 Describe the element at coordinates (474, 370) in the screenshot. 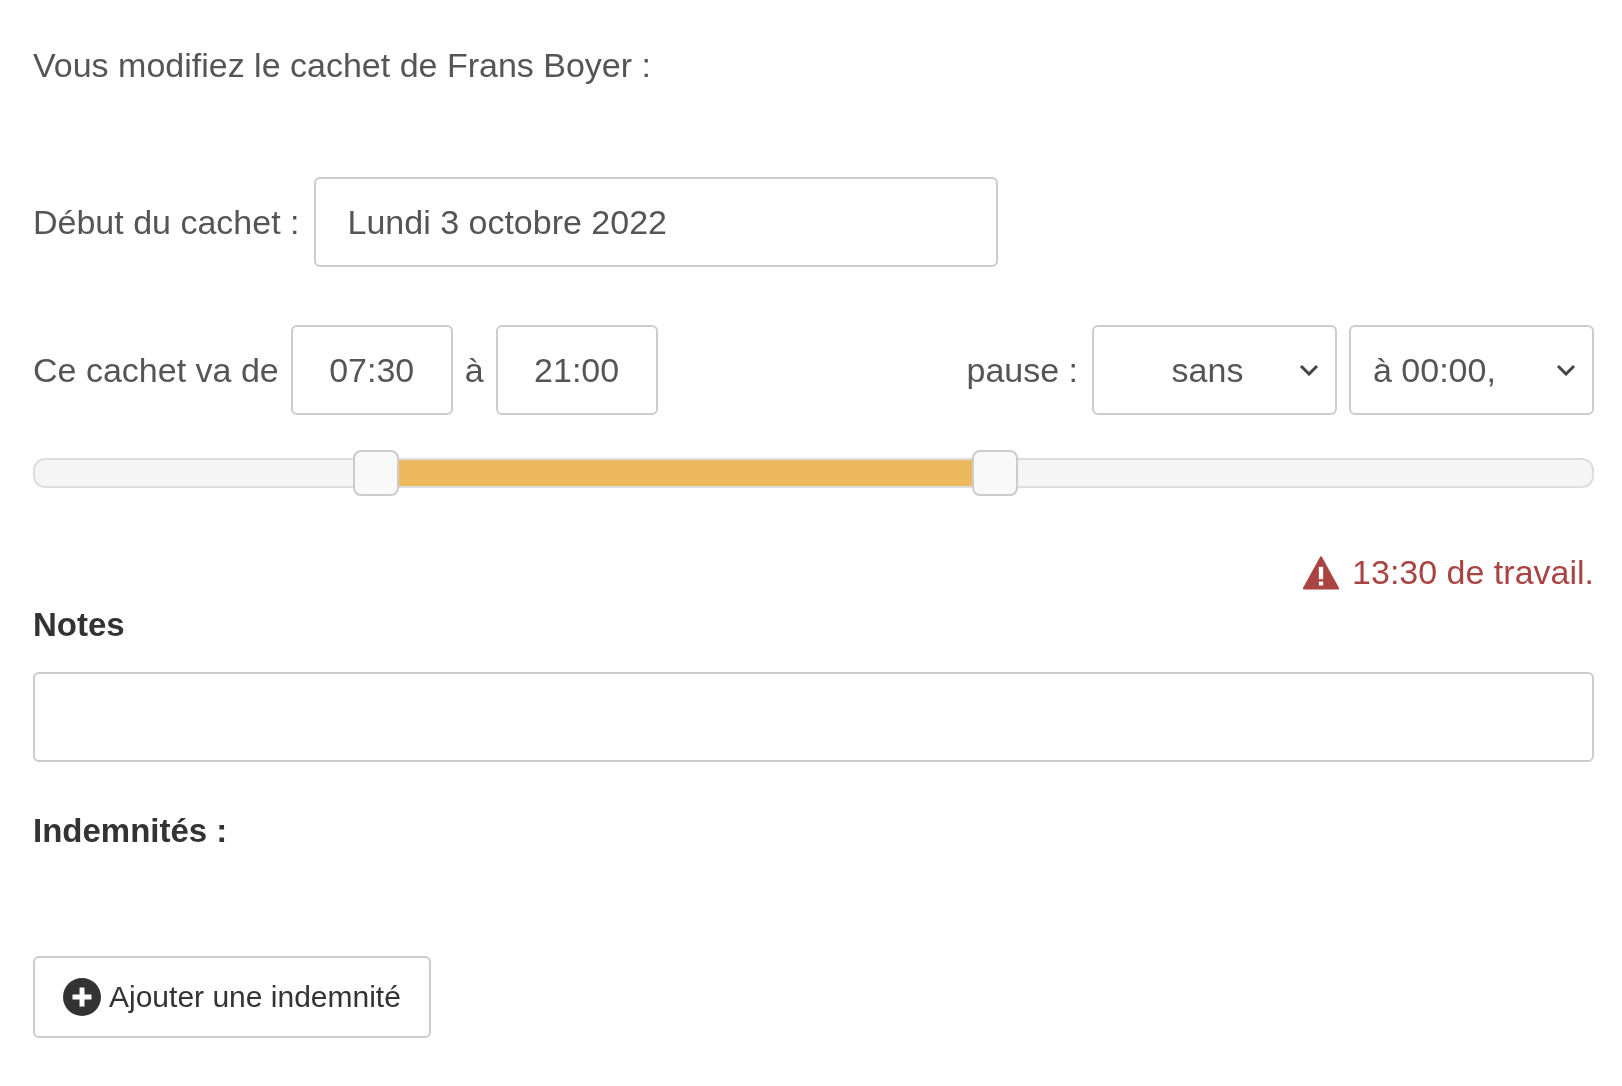

I see `separator-text: à` at that location.